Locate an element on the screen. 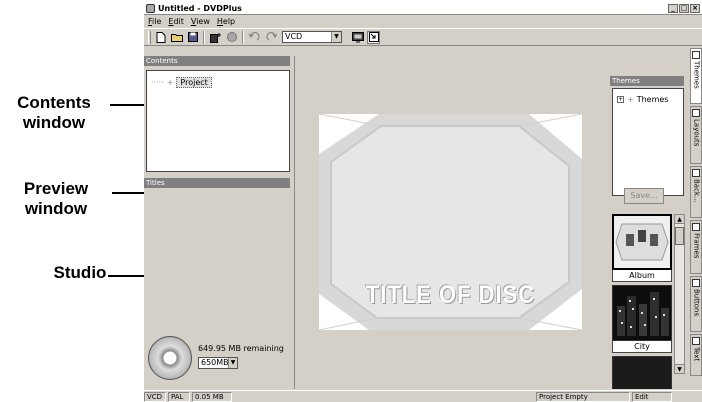  tree-item-project: ····· + Project is located at coordinates (181, 82).